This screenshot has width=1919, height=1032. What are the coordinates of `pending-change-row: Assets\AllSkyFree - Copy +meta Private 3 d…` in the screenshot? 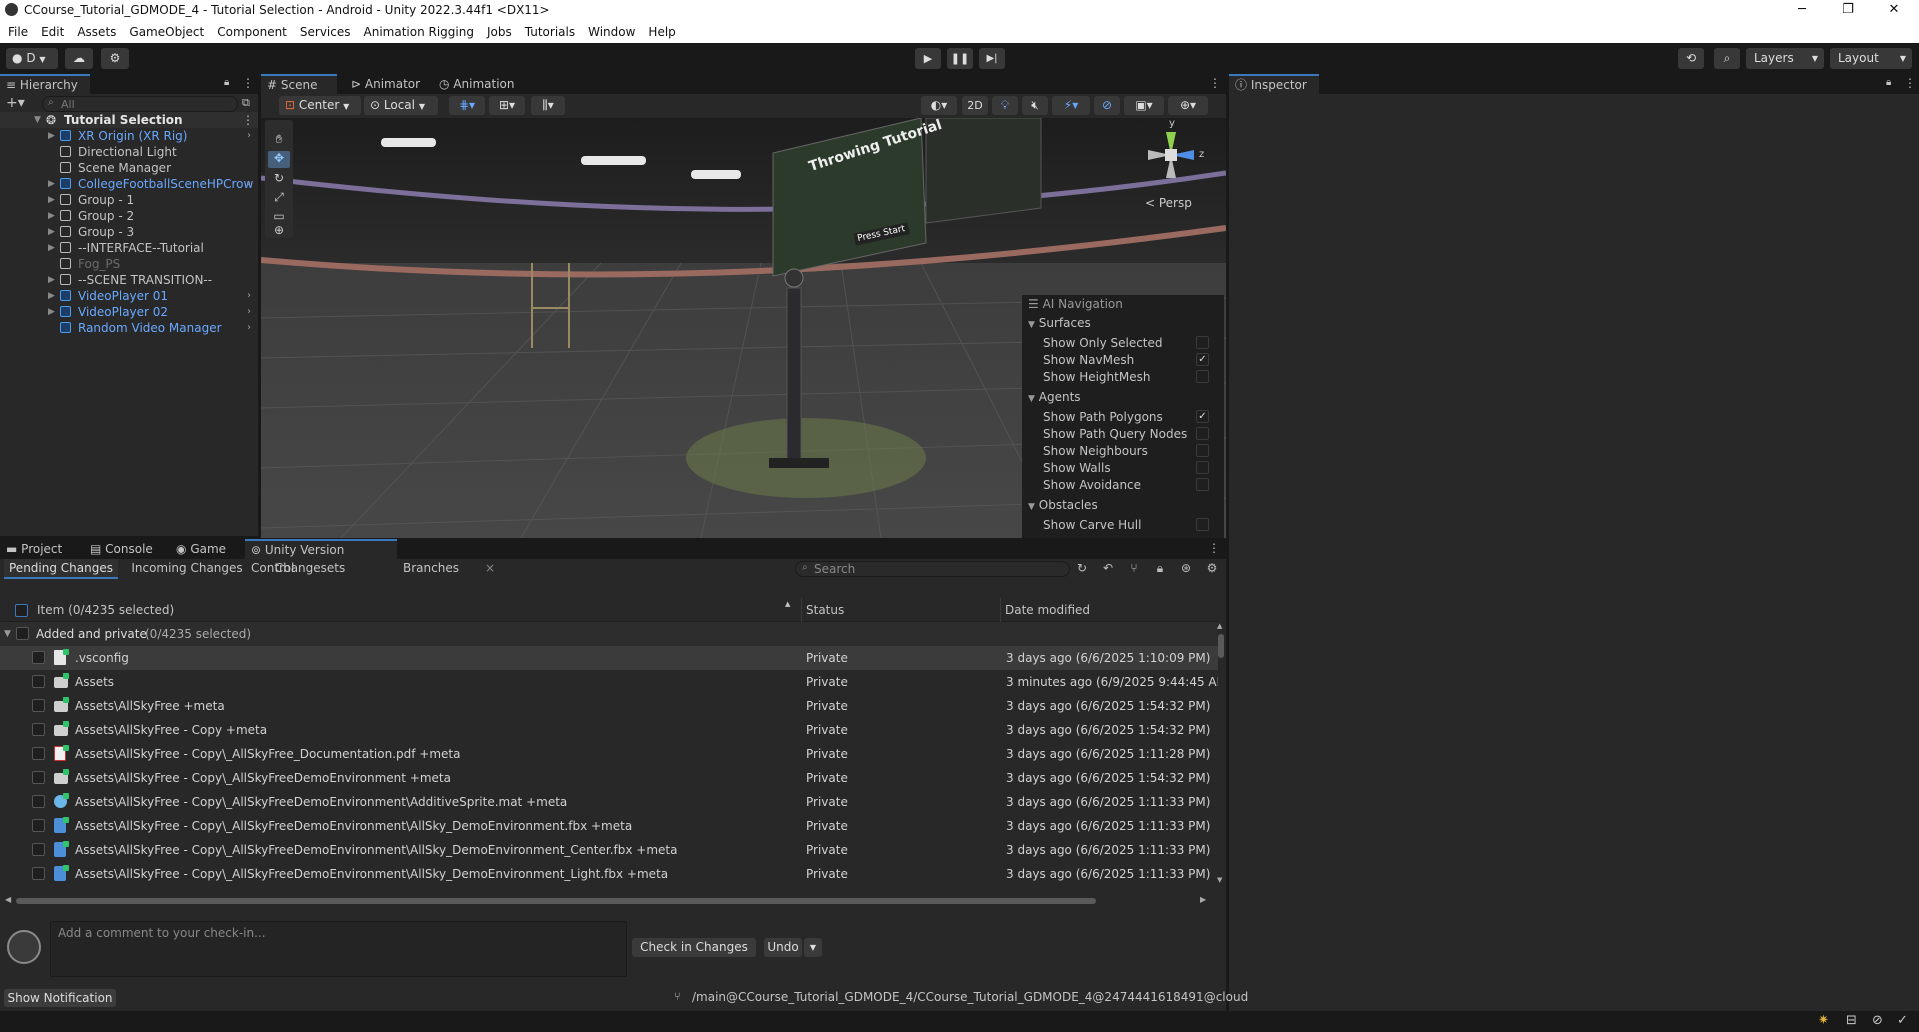 It's located at (609, 730).